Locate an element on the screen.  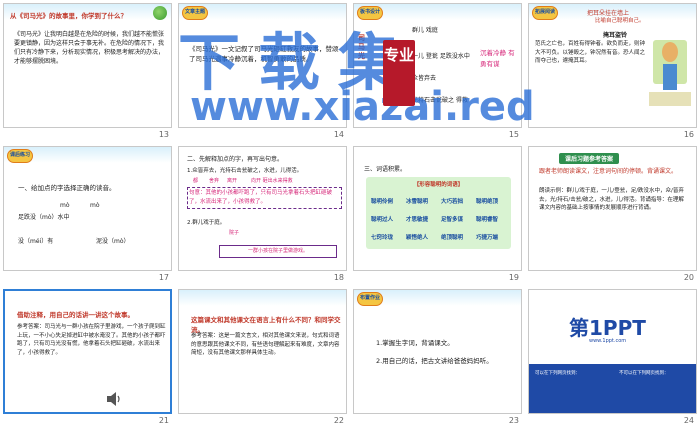
exercise-line-1: 足跌没（mò）水中 is located at coordinates (44, 217).